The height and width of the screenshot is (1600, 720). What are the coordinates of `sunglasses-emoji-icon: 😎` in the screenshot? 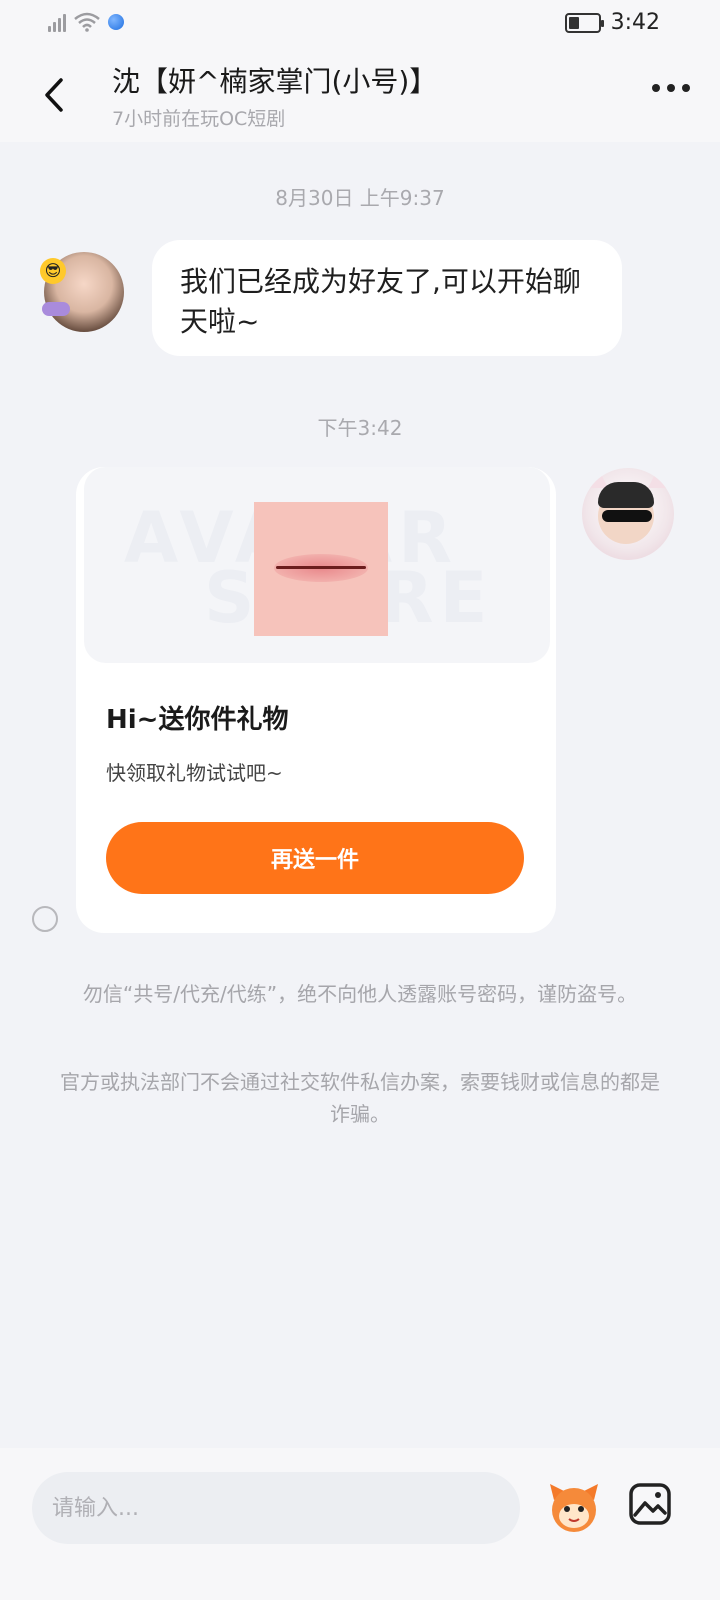 It's located at (53, 271).